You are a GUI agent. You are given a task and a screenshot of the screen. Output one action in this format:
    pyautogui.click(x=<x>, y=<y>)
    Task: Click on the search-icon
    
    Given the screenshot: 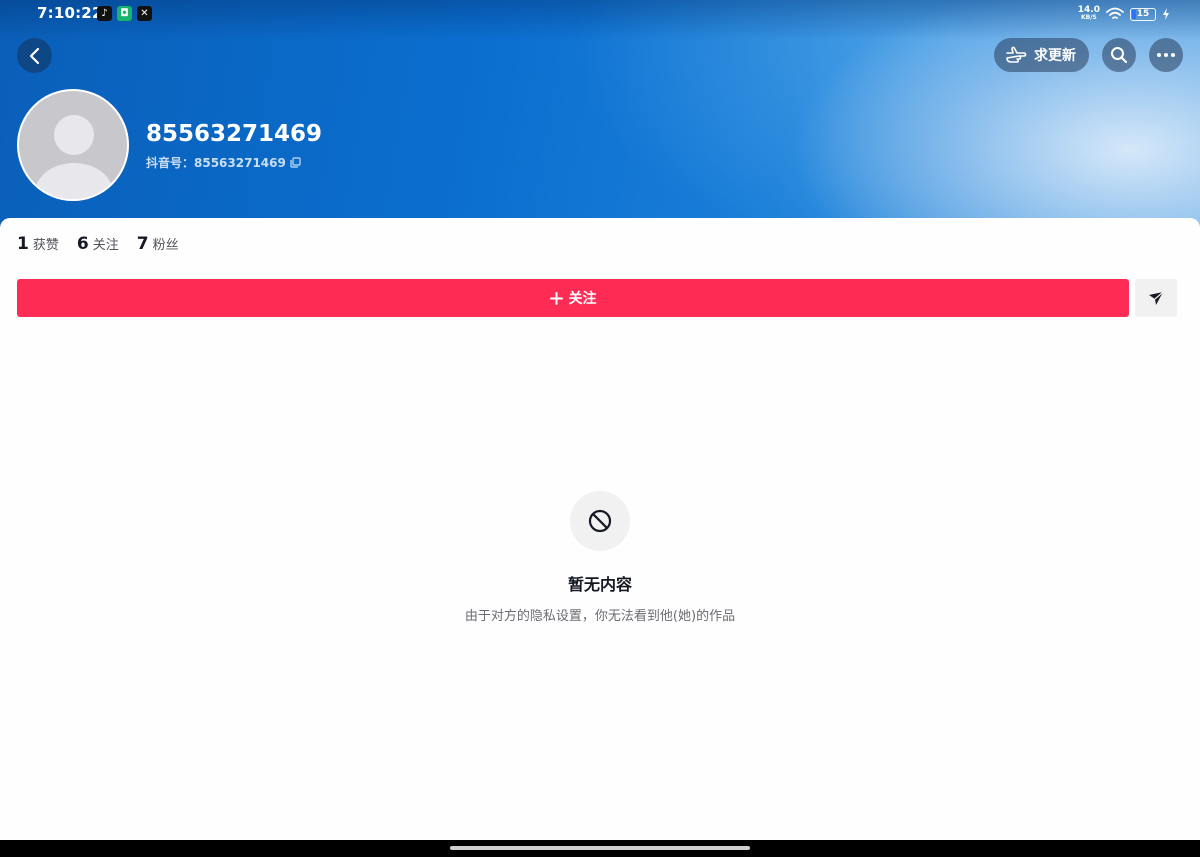 What is the action you would take?
    pyautogui.click(x=1119, y=55)
    